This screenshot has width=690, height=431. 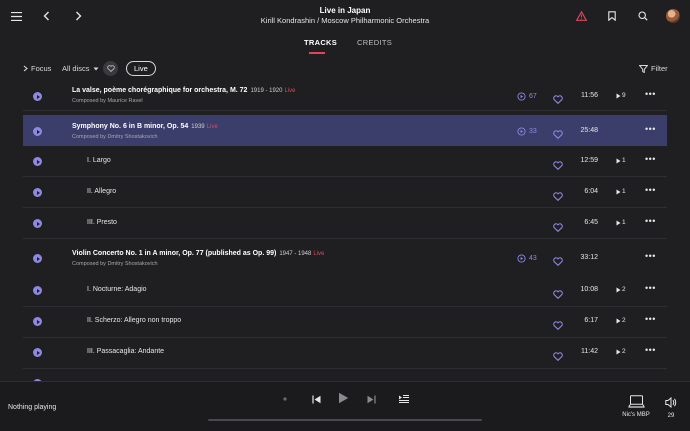 What do you see at coordinates (115, 264) in the screenshot?
I see `work-composer: Composed by Dmitry Shostakovich` at bounding box center [115, 264].